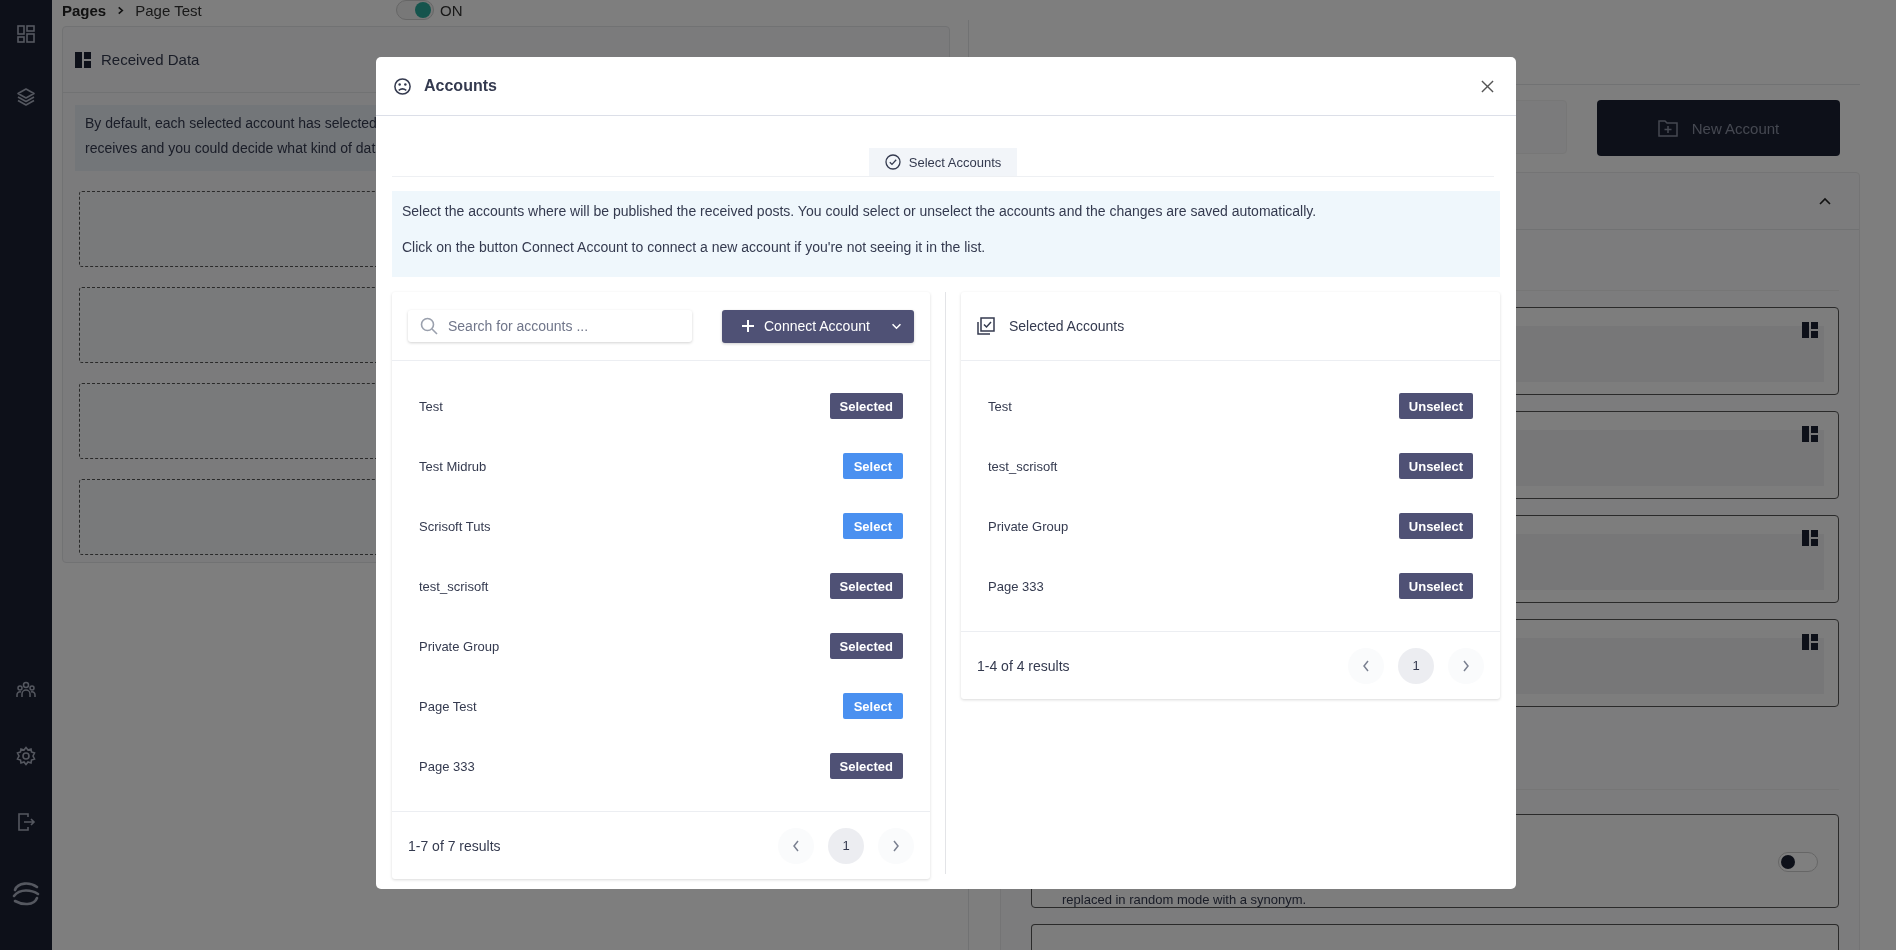  What do you see at coordinates (455, 526) in the screenshot?
I see `account-name: Scrisoft Tuts` at bounding box center [455, 526].